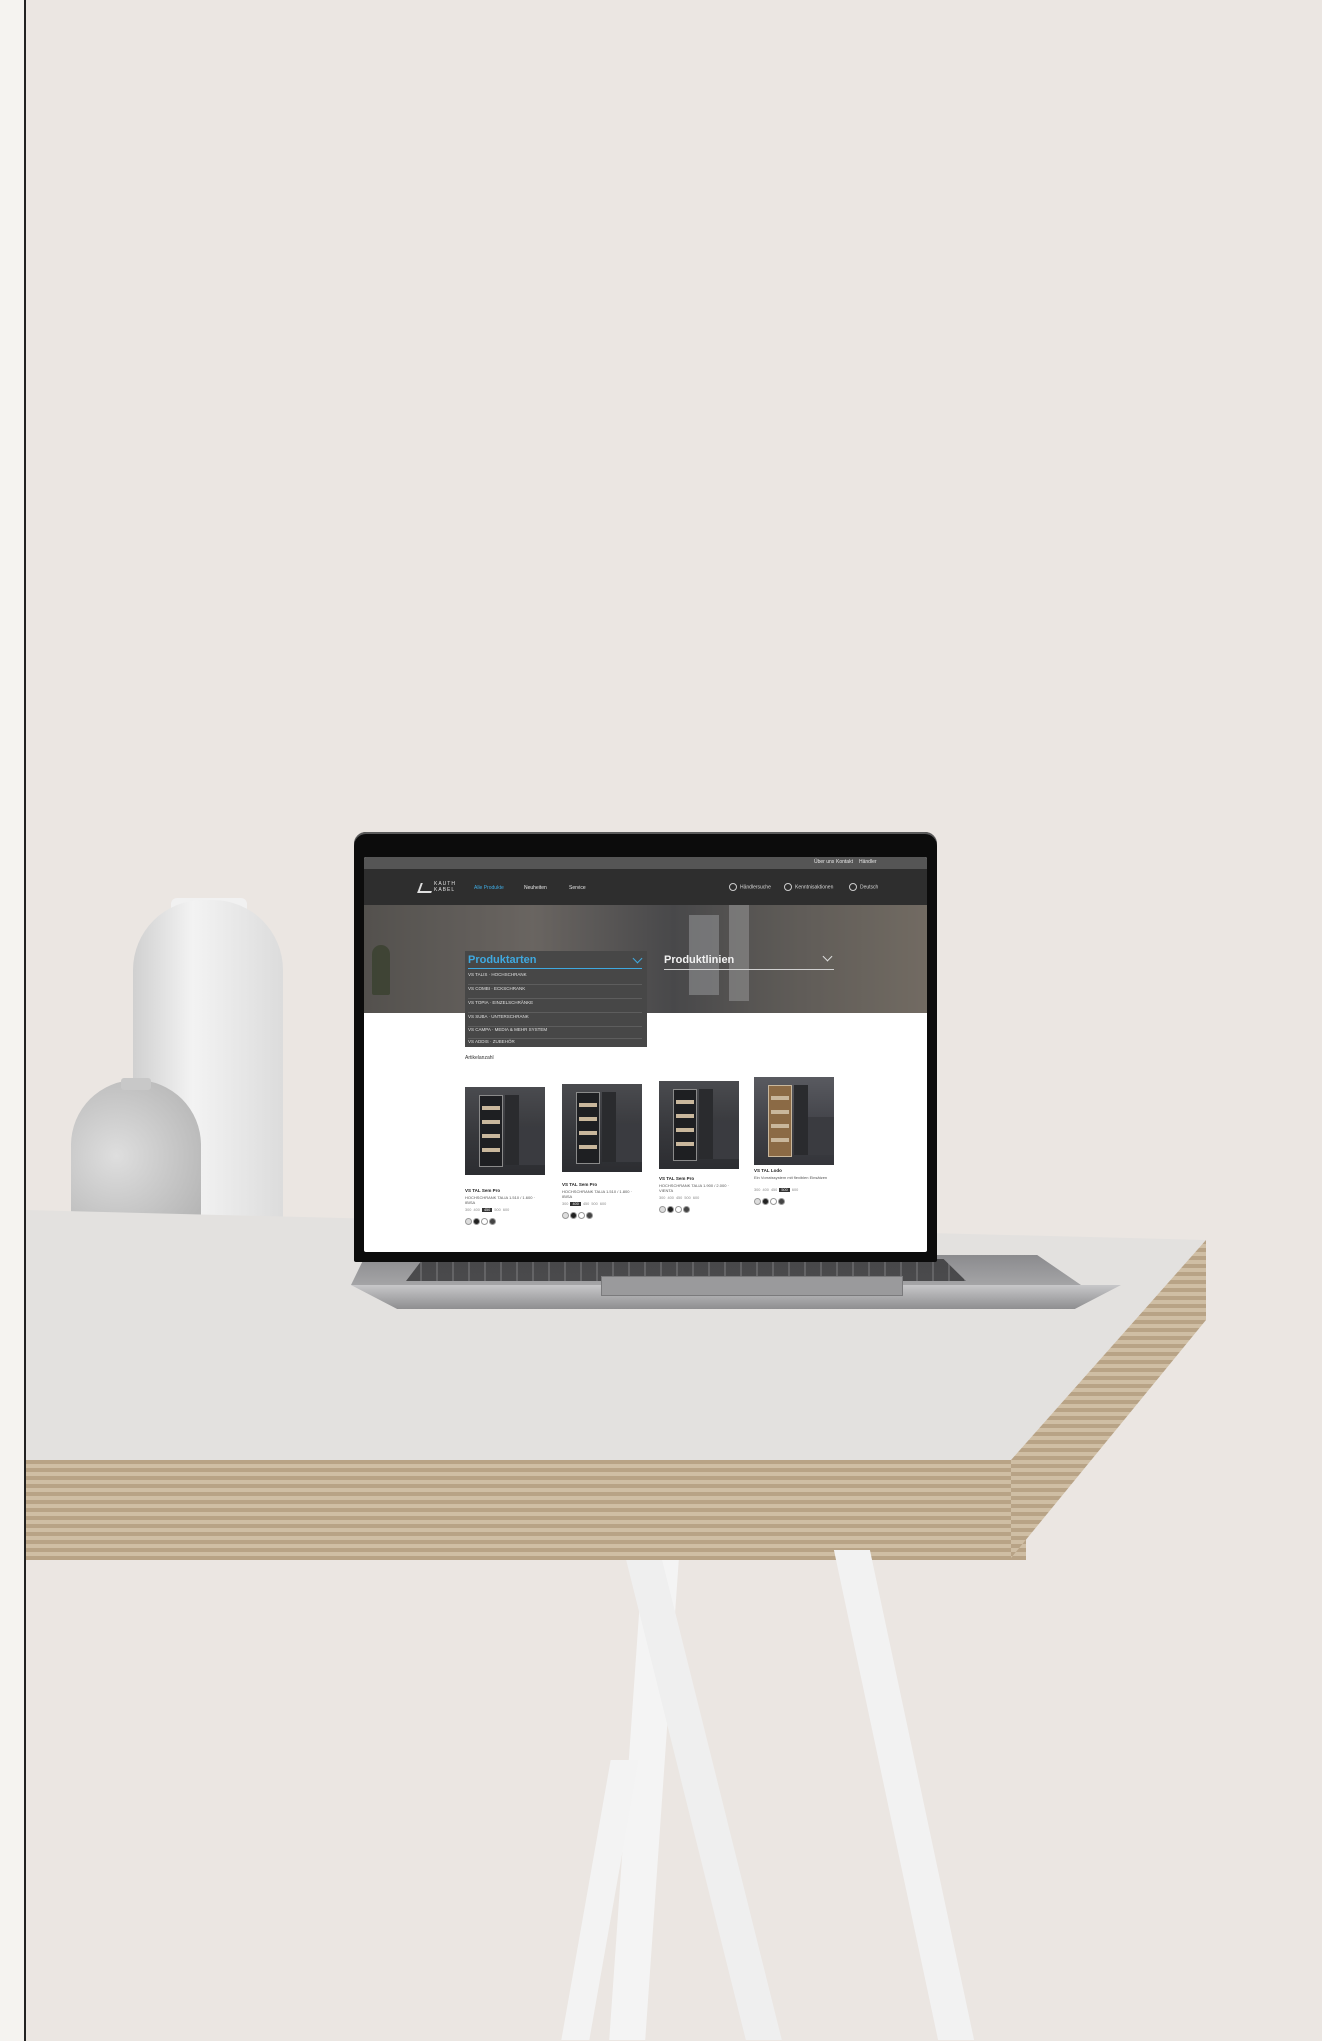 The image size is (1322, 2041). What do you see at coordinates (491, 1041) in the screenshot?
I see `dropdown-item: VS ADDIS · ZUBEHÖR` at bounding box center [491, 1041].